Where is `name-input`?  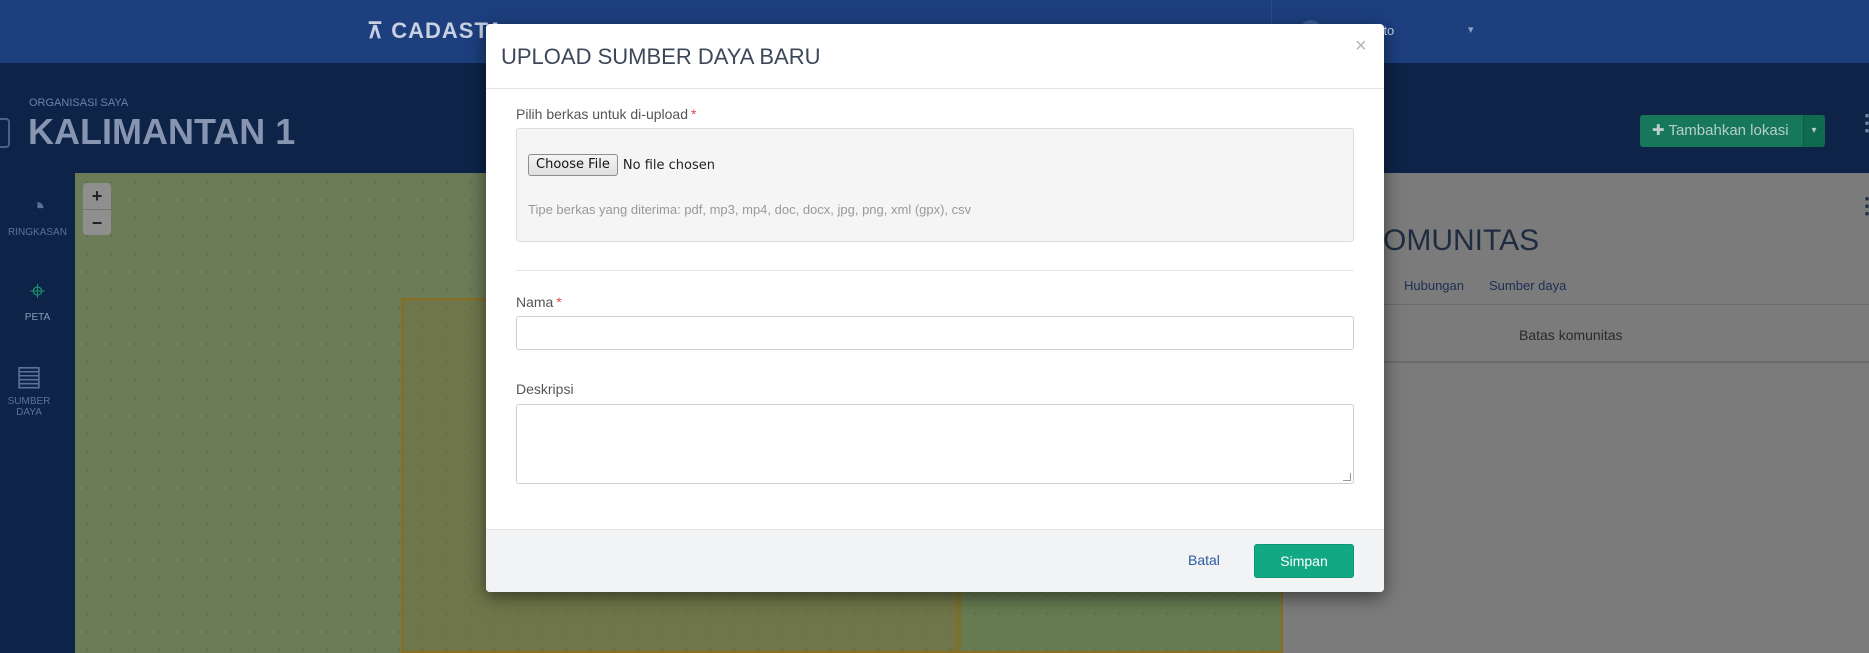
name-input is located at coordinates (935, 333).